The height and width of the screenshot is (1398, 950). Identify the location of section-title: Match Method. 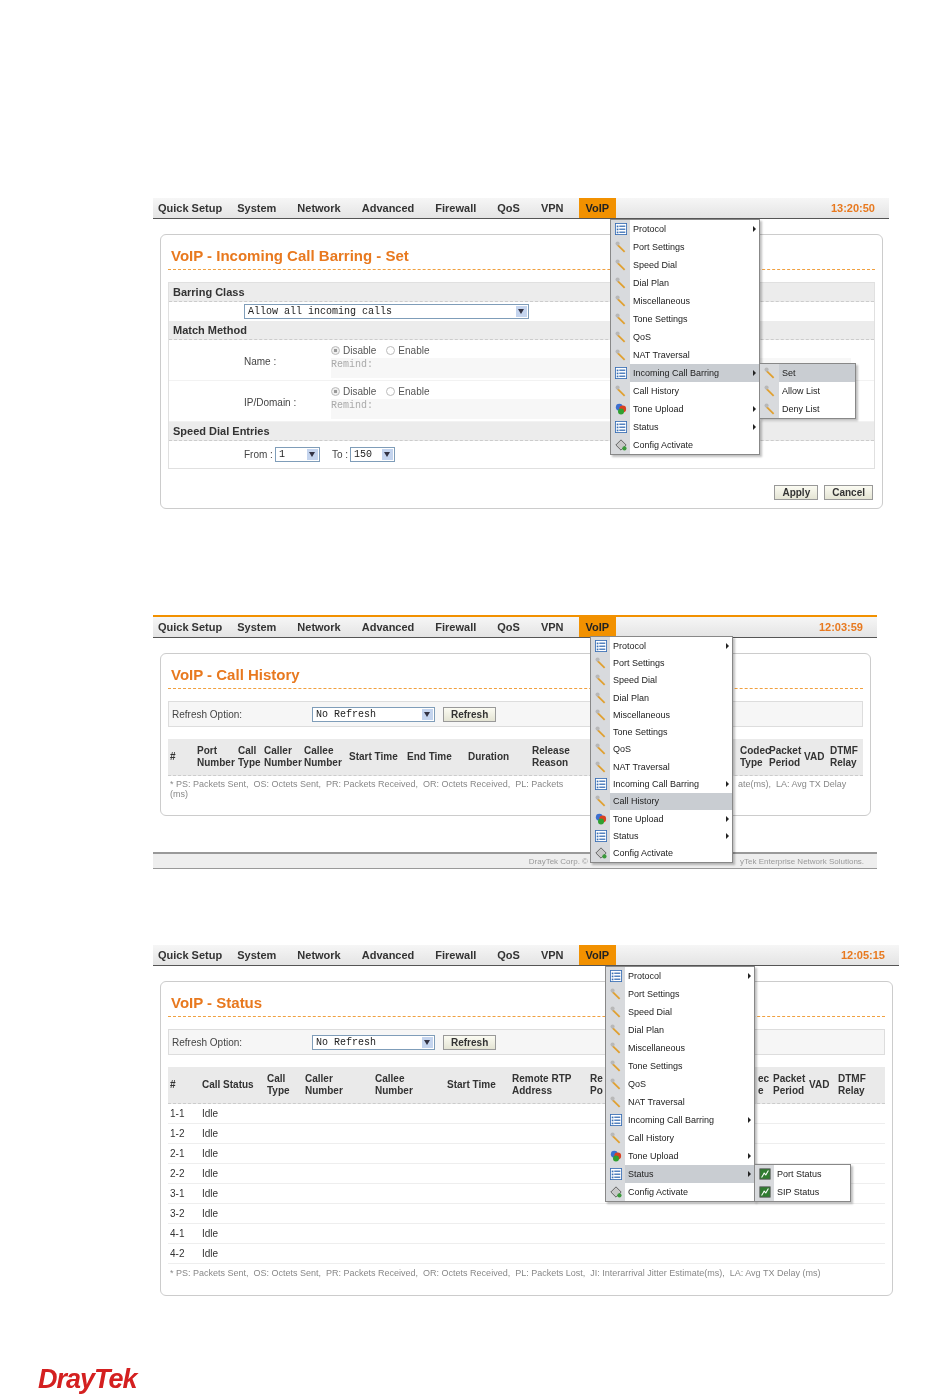
(210, 330).